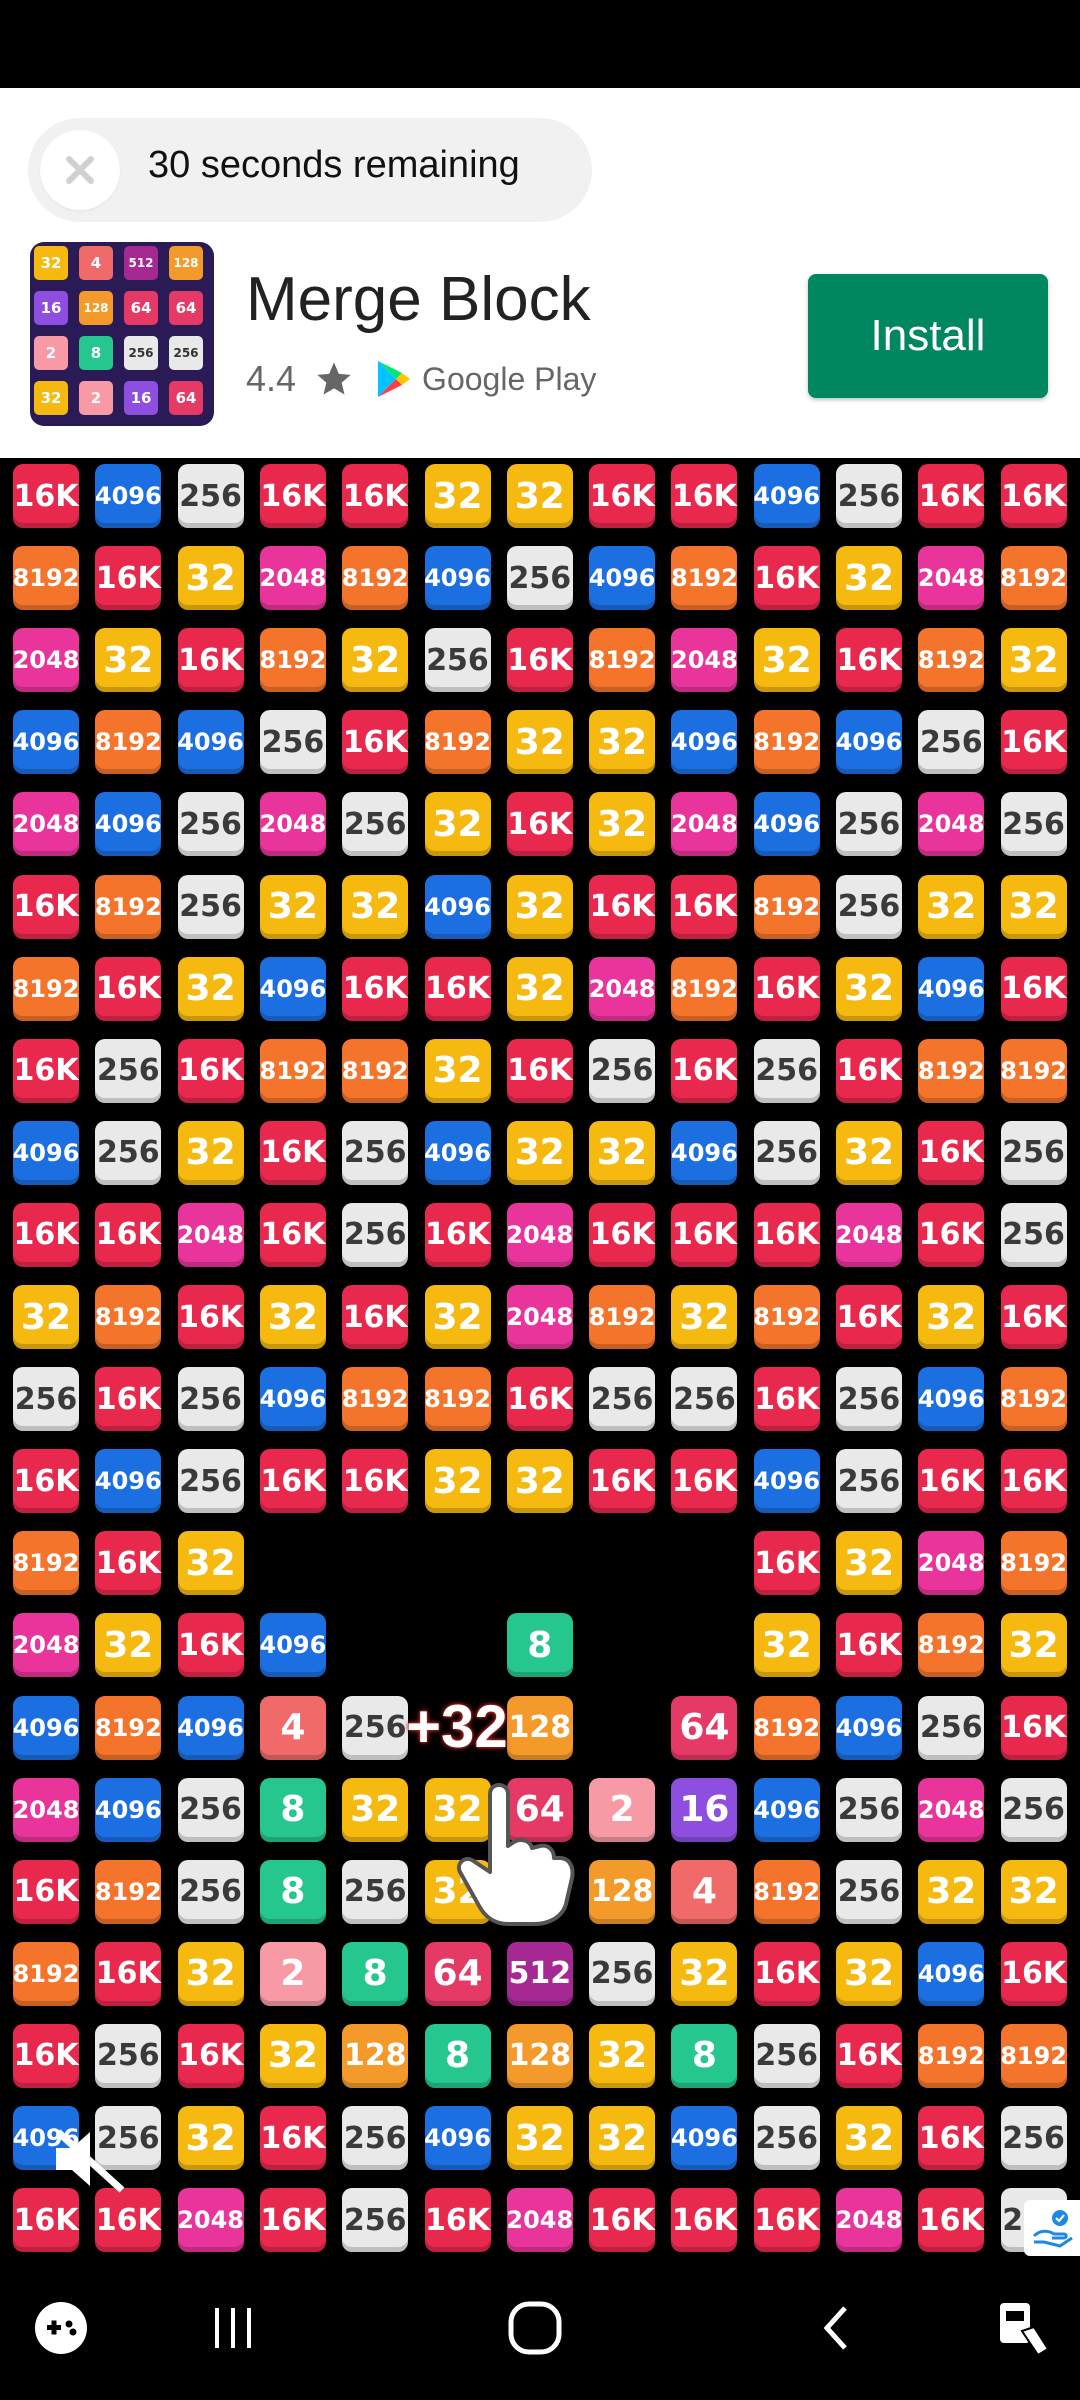  I want to click on gamepad-icon, so click(61, 2328).